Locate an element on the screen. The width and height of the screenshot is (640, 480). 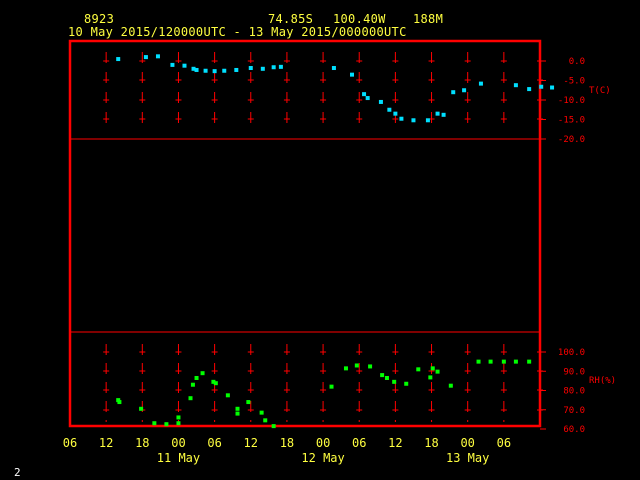
station-longitude: 100.40W is located at coordinates (359, 19).